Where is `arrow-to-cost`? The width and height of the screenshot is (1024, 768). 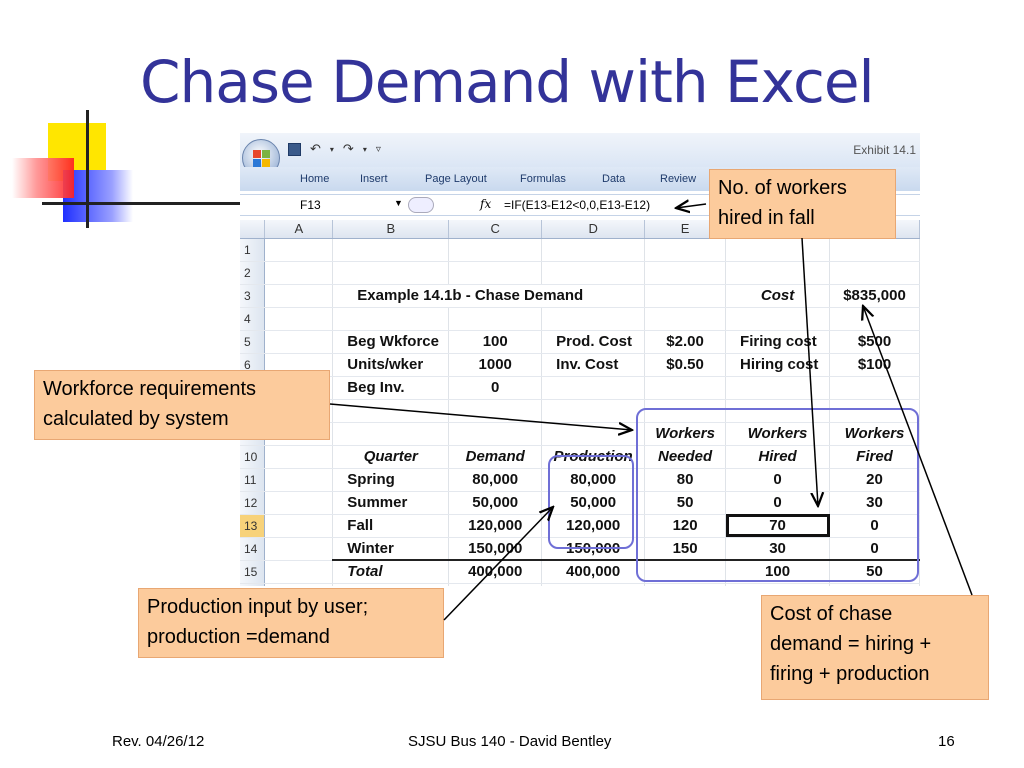 arrow-to-cost is located at coordinates (918, 451).